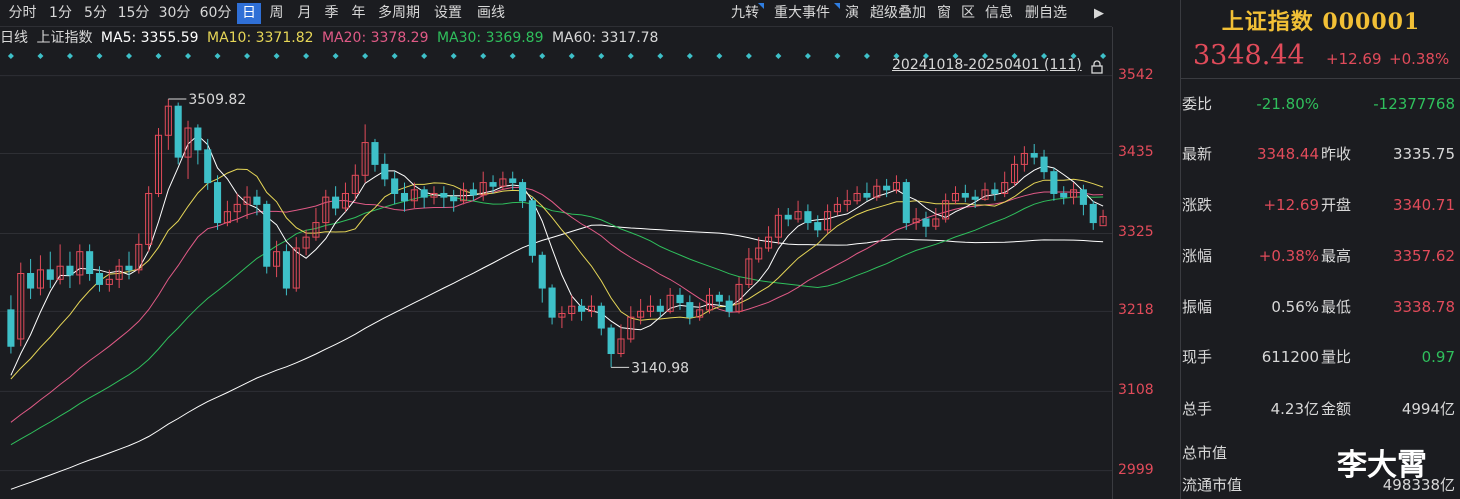 The height and width of the screenshot is (499, 1460). I want to click on tab-11: 多周期, so click(399, 13).